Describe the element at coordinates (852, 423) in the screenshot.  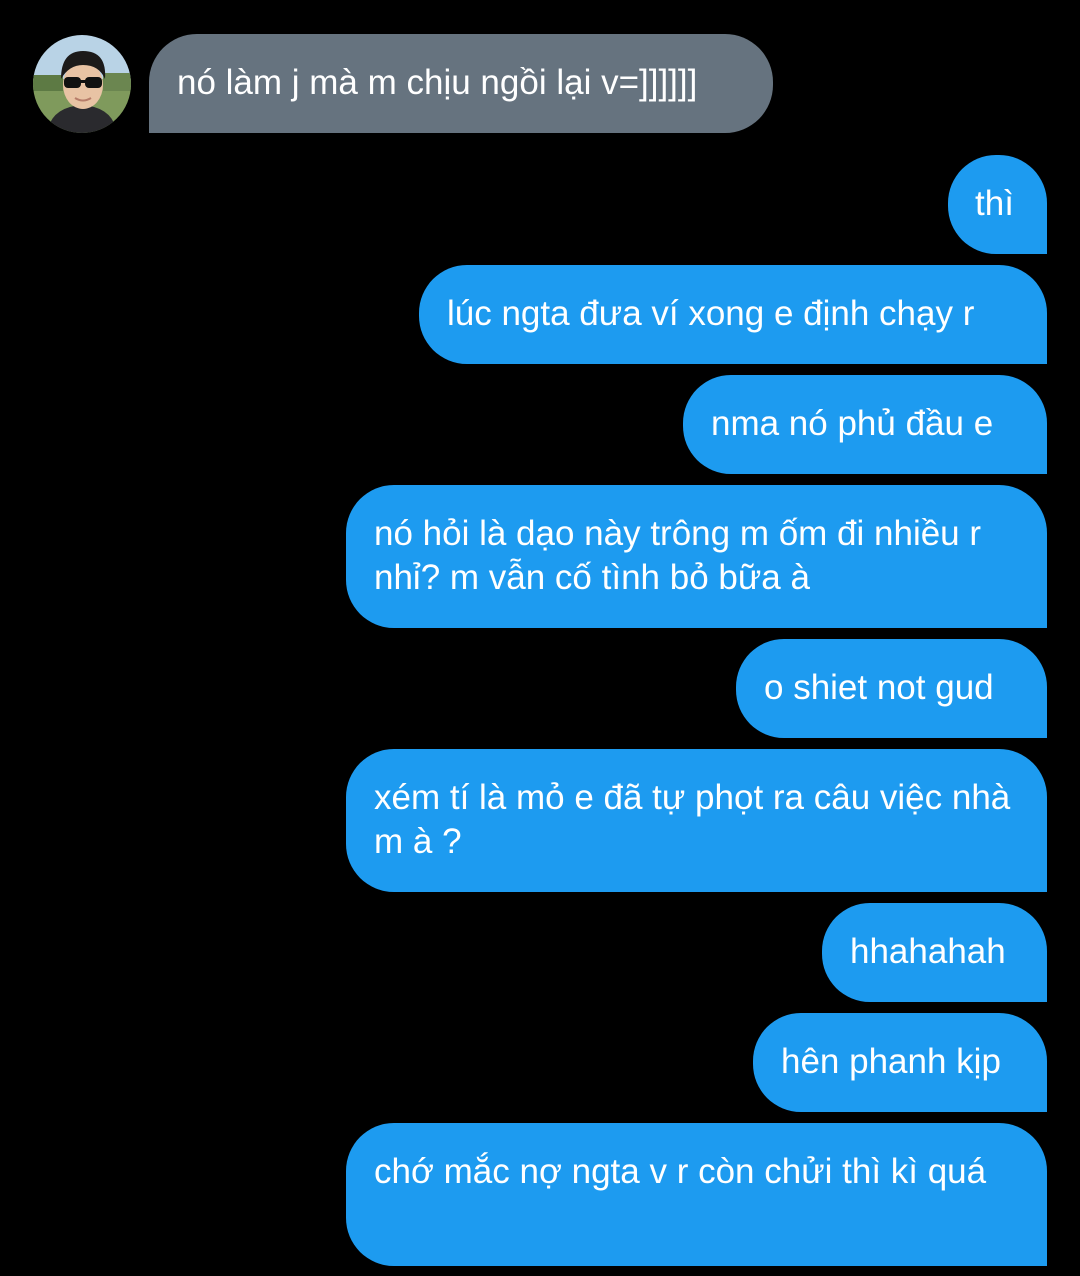
I see `message-text: nma nó phủ đầu e` at that location.